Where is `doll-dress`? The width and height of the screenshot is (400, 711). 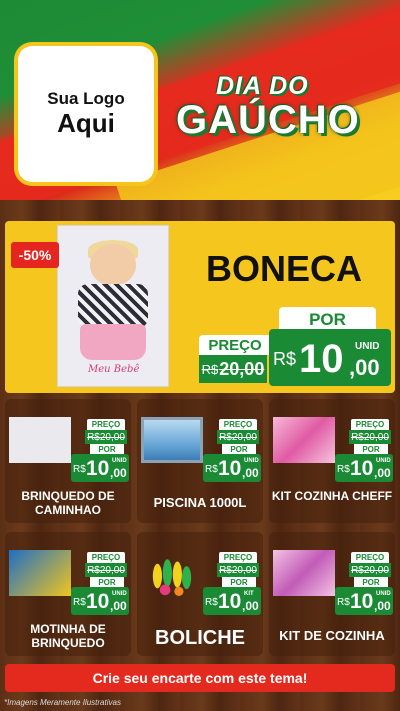
doll-dress is located at coordinates (113, 306).